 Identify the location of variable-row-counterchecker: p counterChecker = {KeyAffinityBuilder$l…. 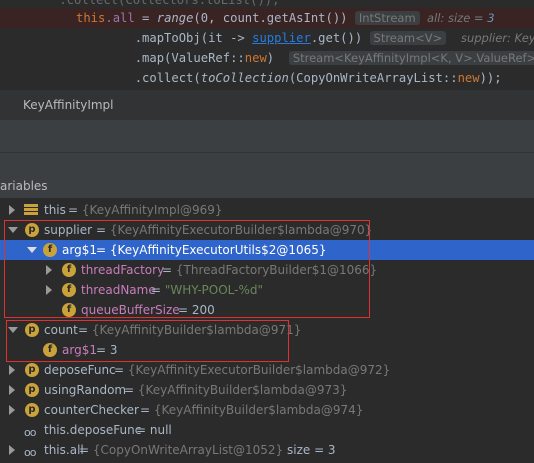
(267, 410).